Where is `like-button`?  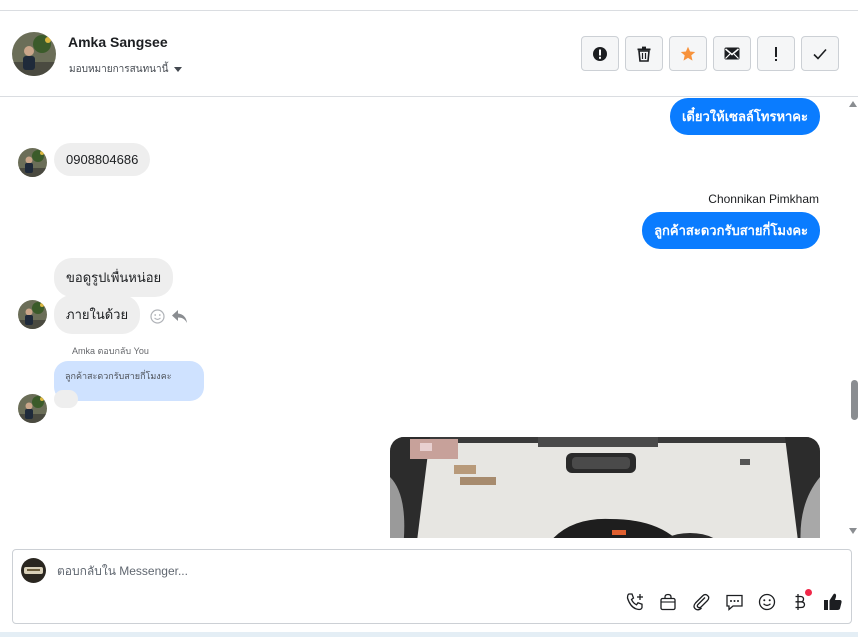 like-button is located at coordinates (833, 602).